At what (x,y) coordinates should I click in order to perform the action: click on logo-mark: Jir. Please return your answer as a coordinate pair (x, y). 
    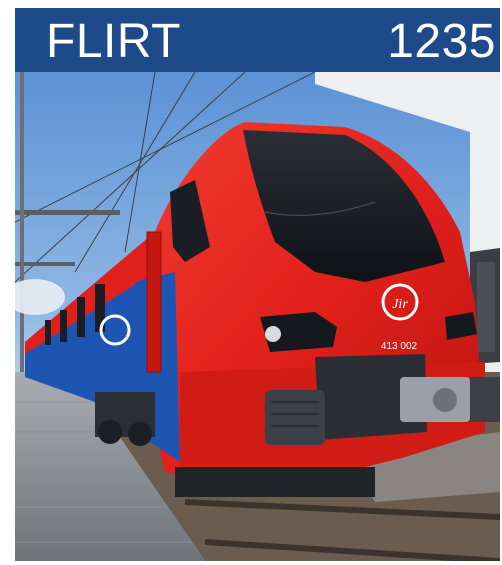
    Looking at the image, I should click on (400, 304).